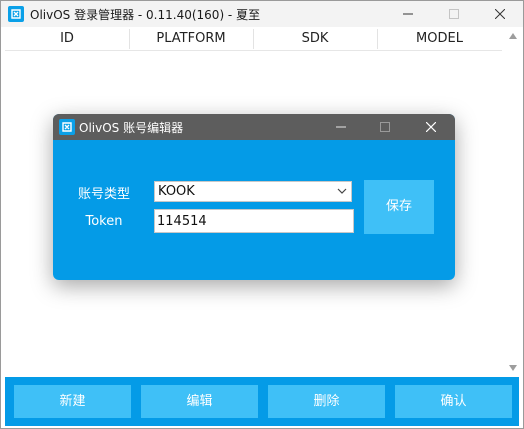 This screenshot has height=429, width=524. Describe the element at coordinates (253, 191) in the screenshot. I see `account-type-select: KOOK` at that location.